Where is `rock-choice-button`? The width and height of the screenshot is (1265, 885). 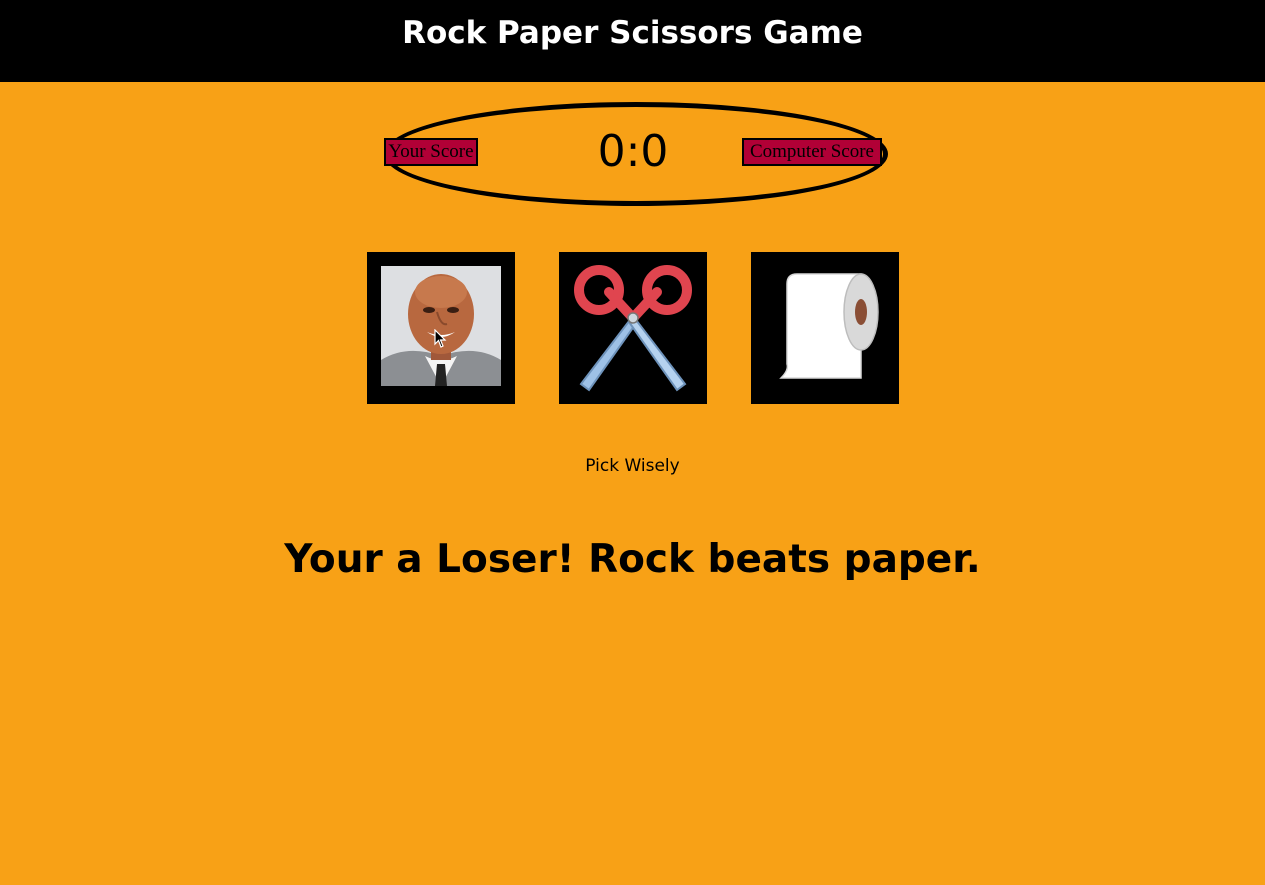 rock-choice-button is located at coordinates (441, 328).